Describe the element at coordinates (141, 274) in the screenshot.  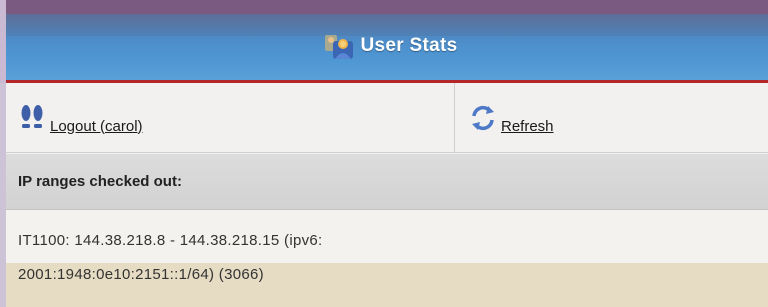
I see `ip-range-line-2: 2001:1948:0e10:2151::1/64) (3066)` at that location.